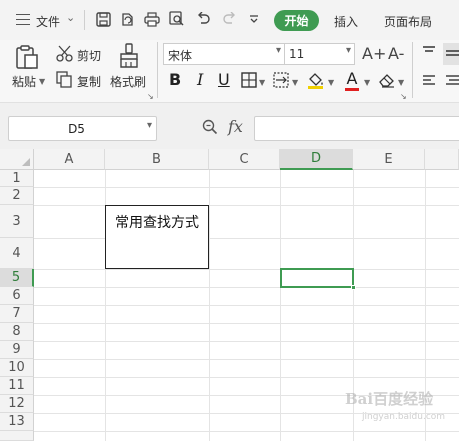 The image size is (459, 441). Describe the element at coordinates (127, 19) in the screenshot. I see `export-icon` at that location.